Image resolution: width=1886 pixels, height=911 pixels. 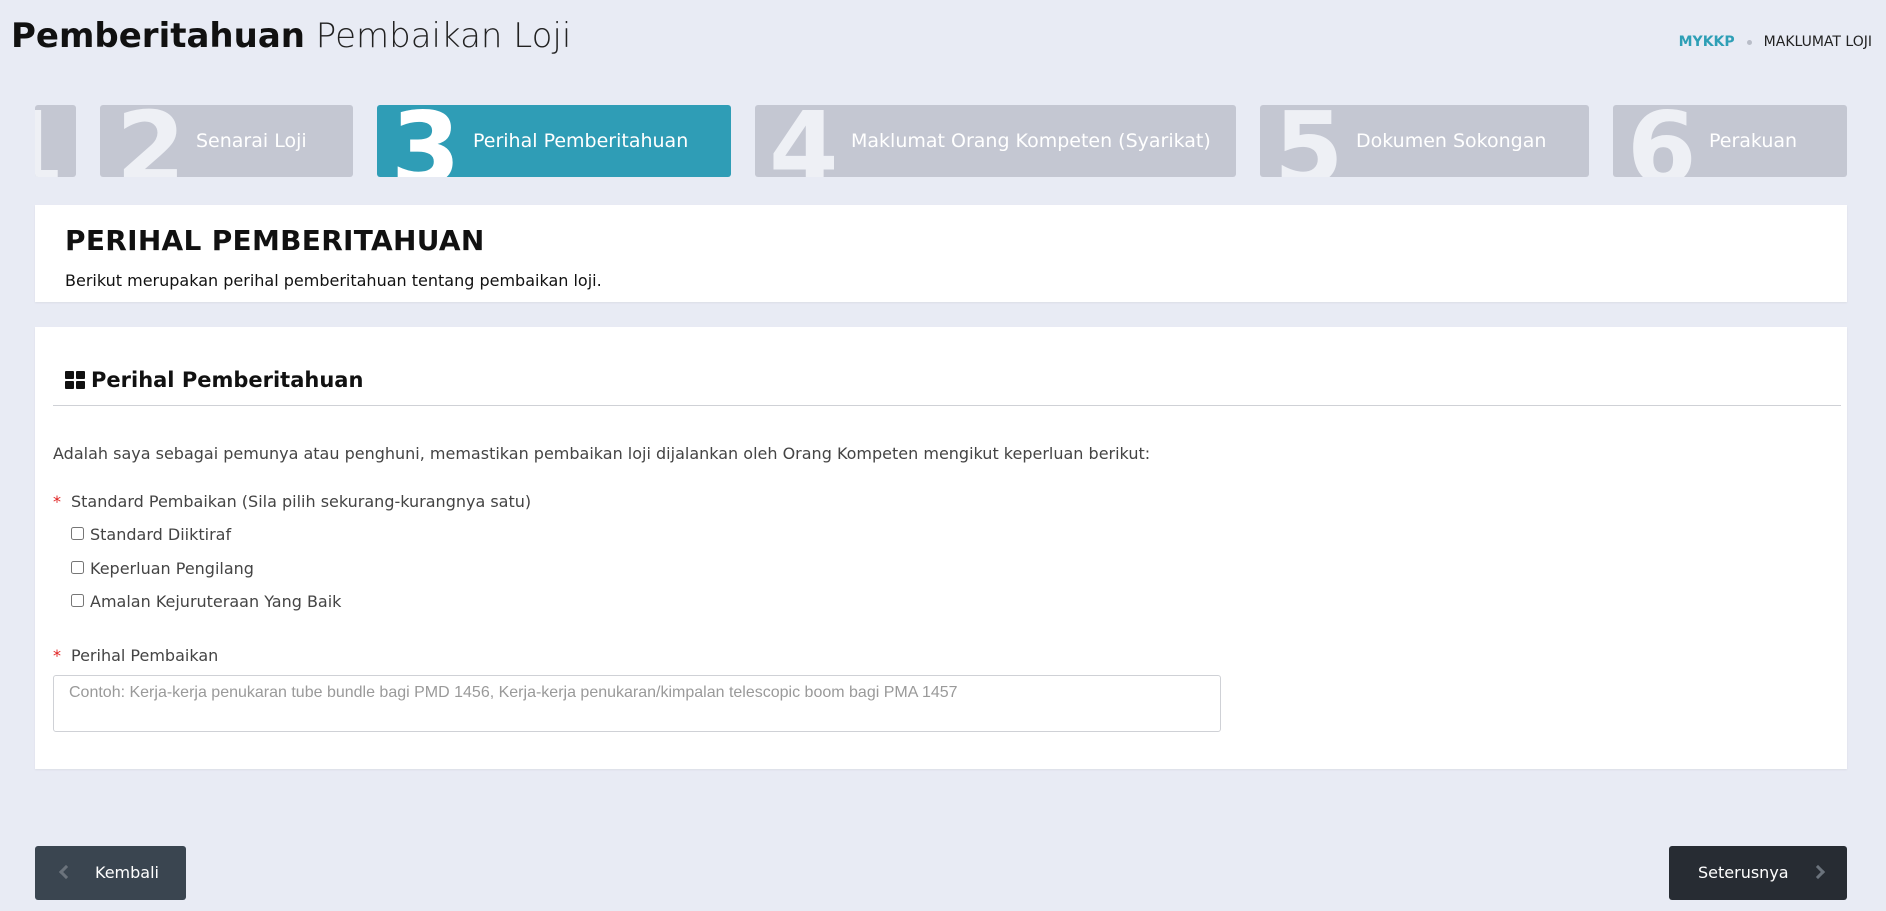 I want to click on grid-icon, so click(x=75, y=380).